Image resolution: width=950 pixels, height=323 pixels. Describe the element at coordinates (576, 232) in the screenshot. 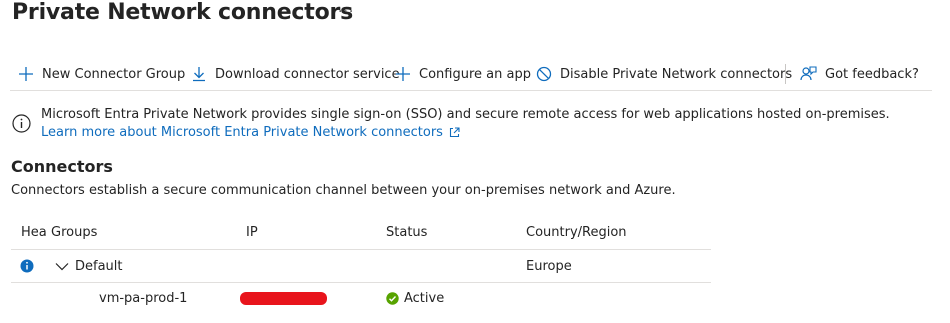

I see `column-header-country: Country/Region` at that location.